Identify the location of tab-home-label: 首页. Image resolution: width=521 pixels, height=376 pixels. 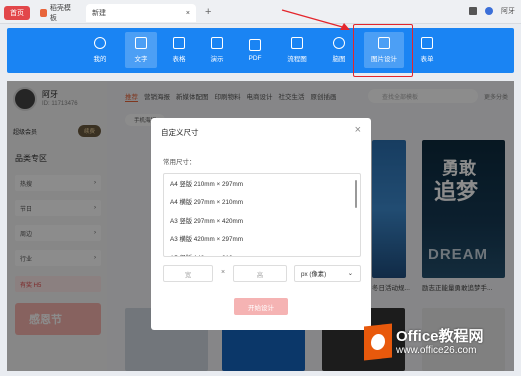
(17, 13).